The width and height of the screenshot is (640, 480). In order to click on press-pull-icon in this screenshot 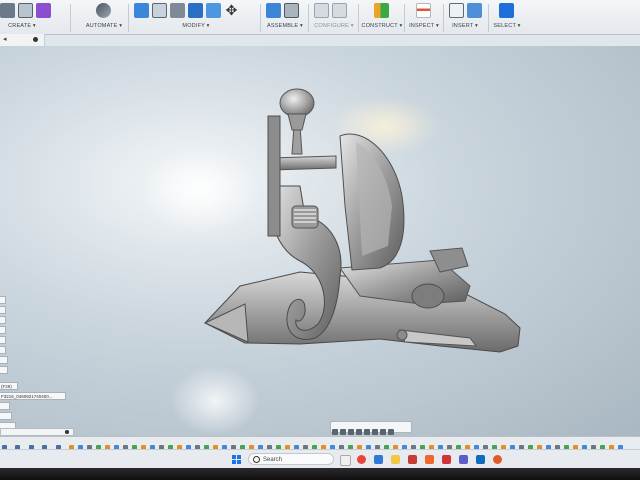, I will do `click(141, 10)`.